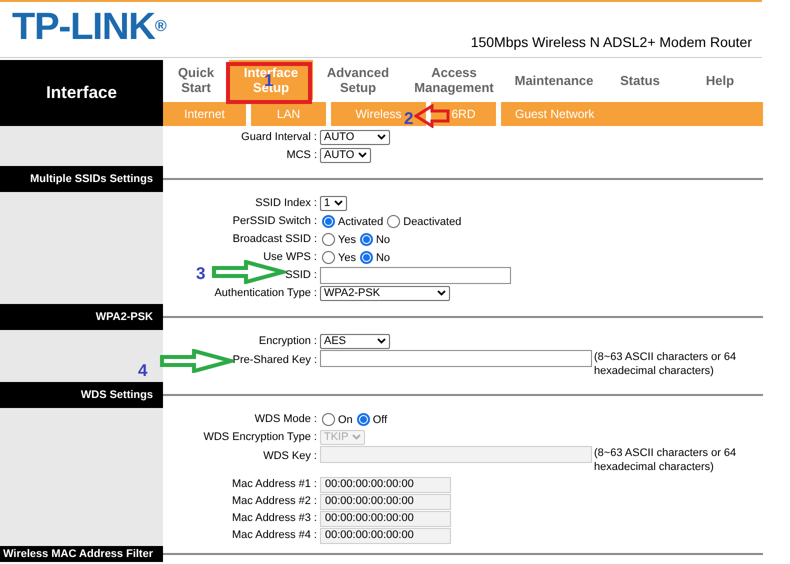 The height and width of the screenshot is (564, 790). What do you see at coordinates (432, 222) in the screenshot?
I see `option-label: Deactivated` at bounding box center [432, 222].